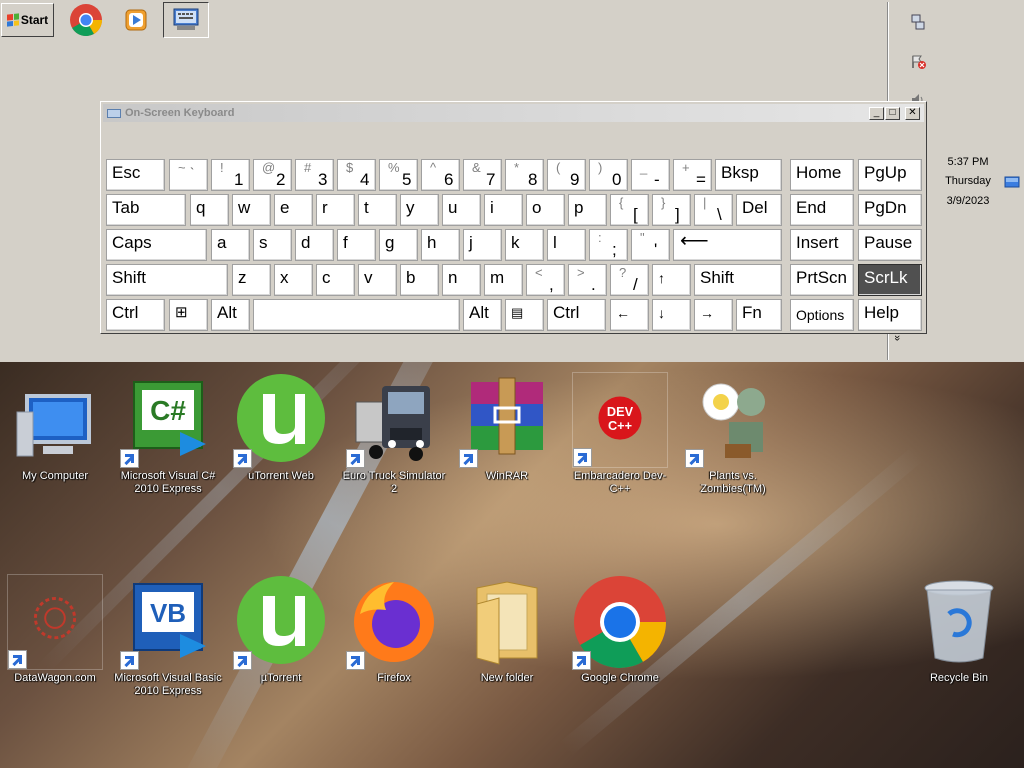 Image resolution: width=1024 pixels, height=768 pixels. Describe the element at coordinates (629, 315) in the screenshot. I see `key-left-arrow: ←` at that location.